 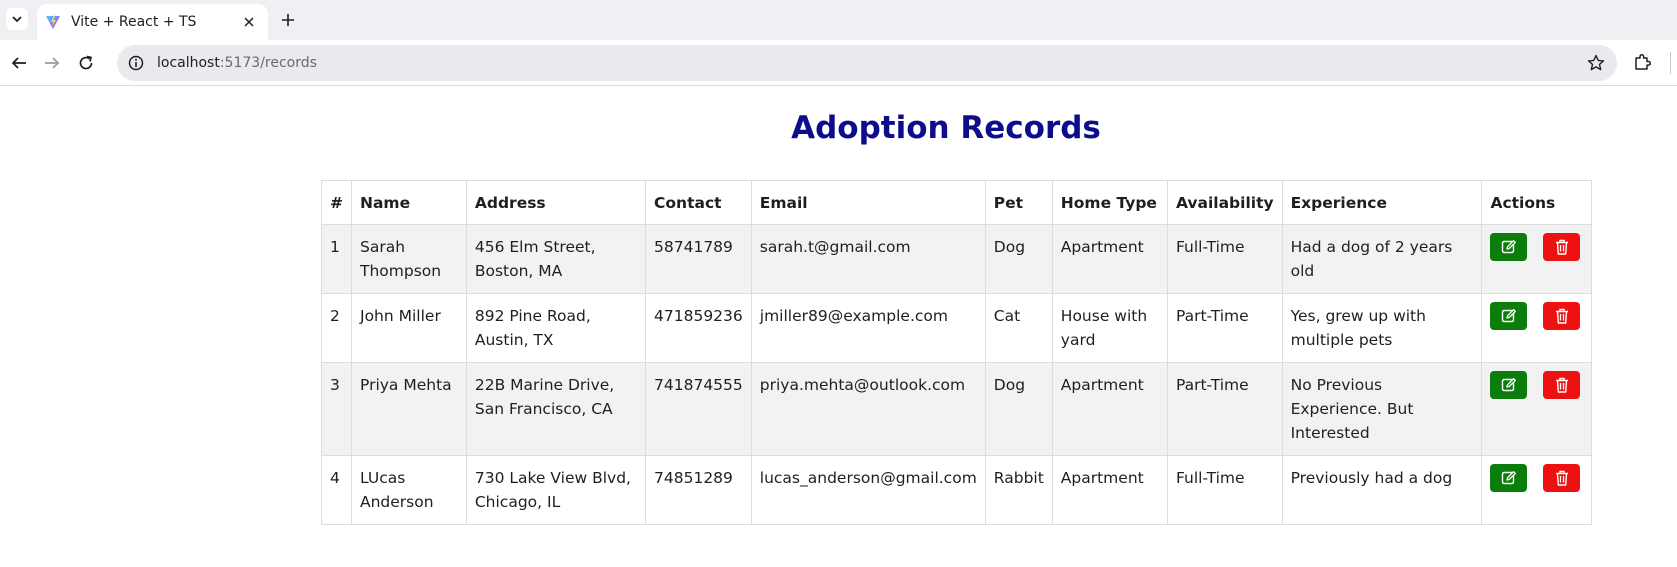 I want to click on forward-arrow-icon, so click(x=52, y=63).